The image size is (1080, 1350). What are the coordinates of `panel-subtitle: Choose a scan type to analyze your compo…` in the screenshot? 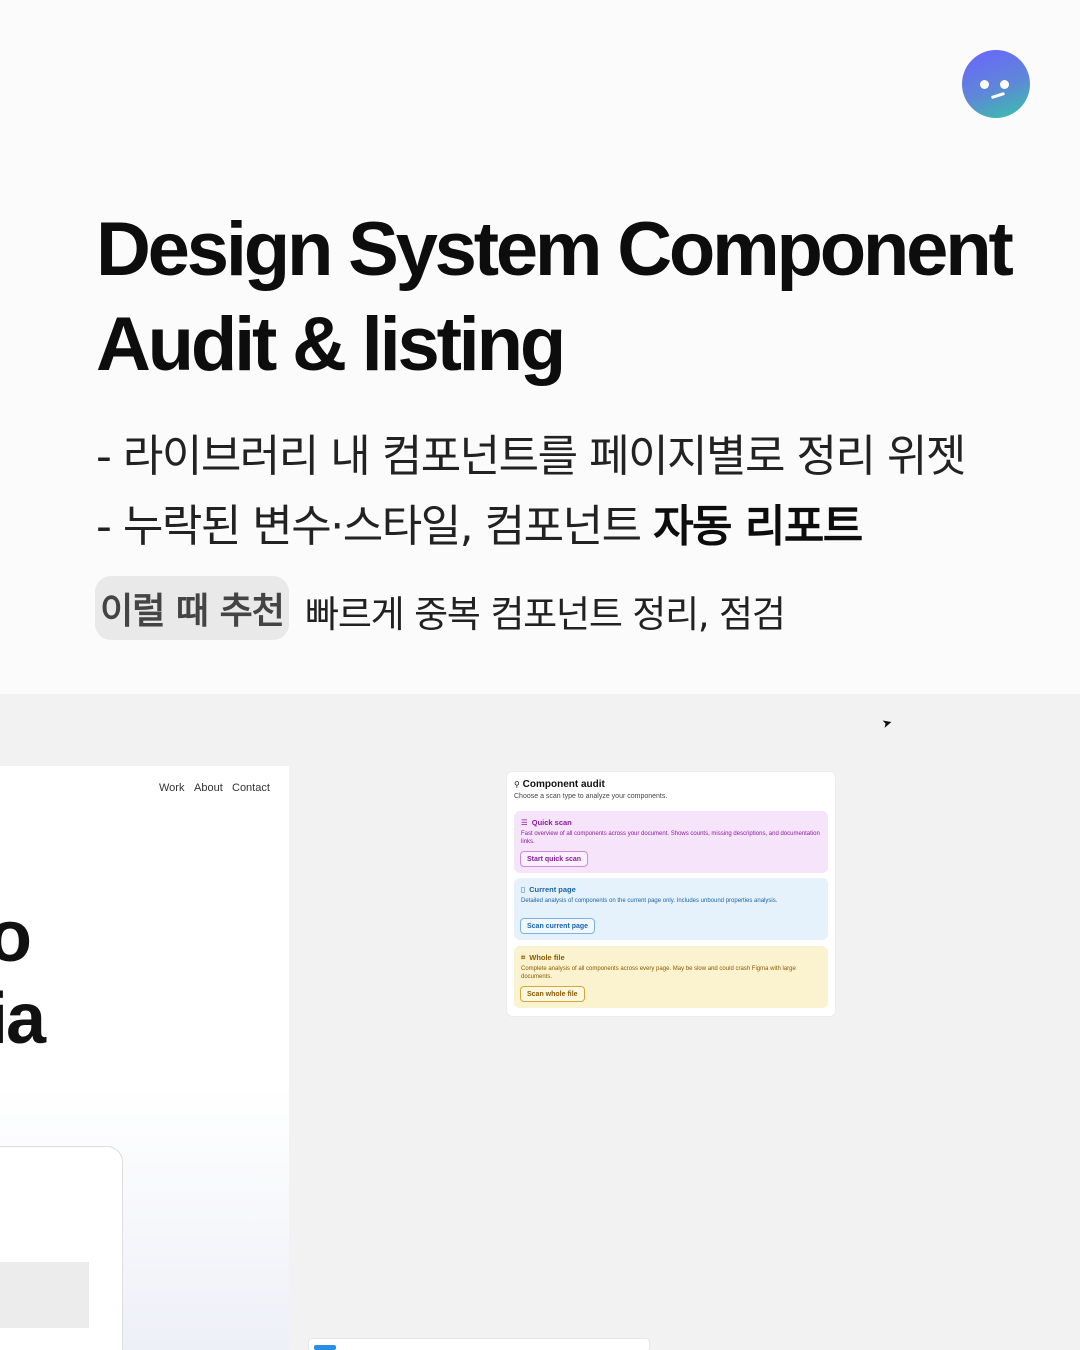 It's located at (591, 796).